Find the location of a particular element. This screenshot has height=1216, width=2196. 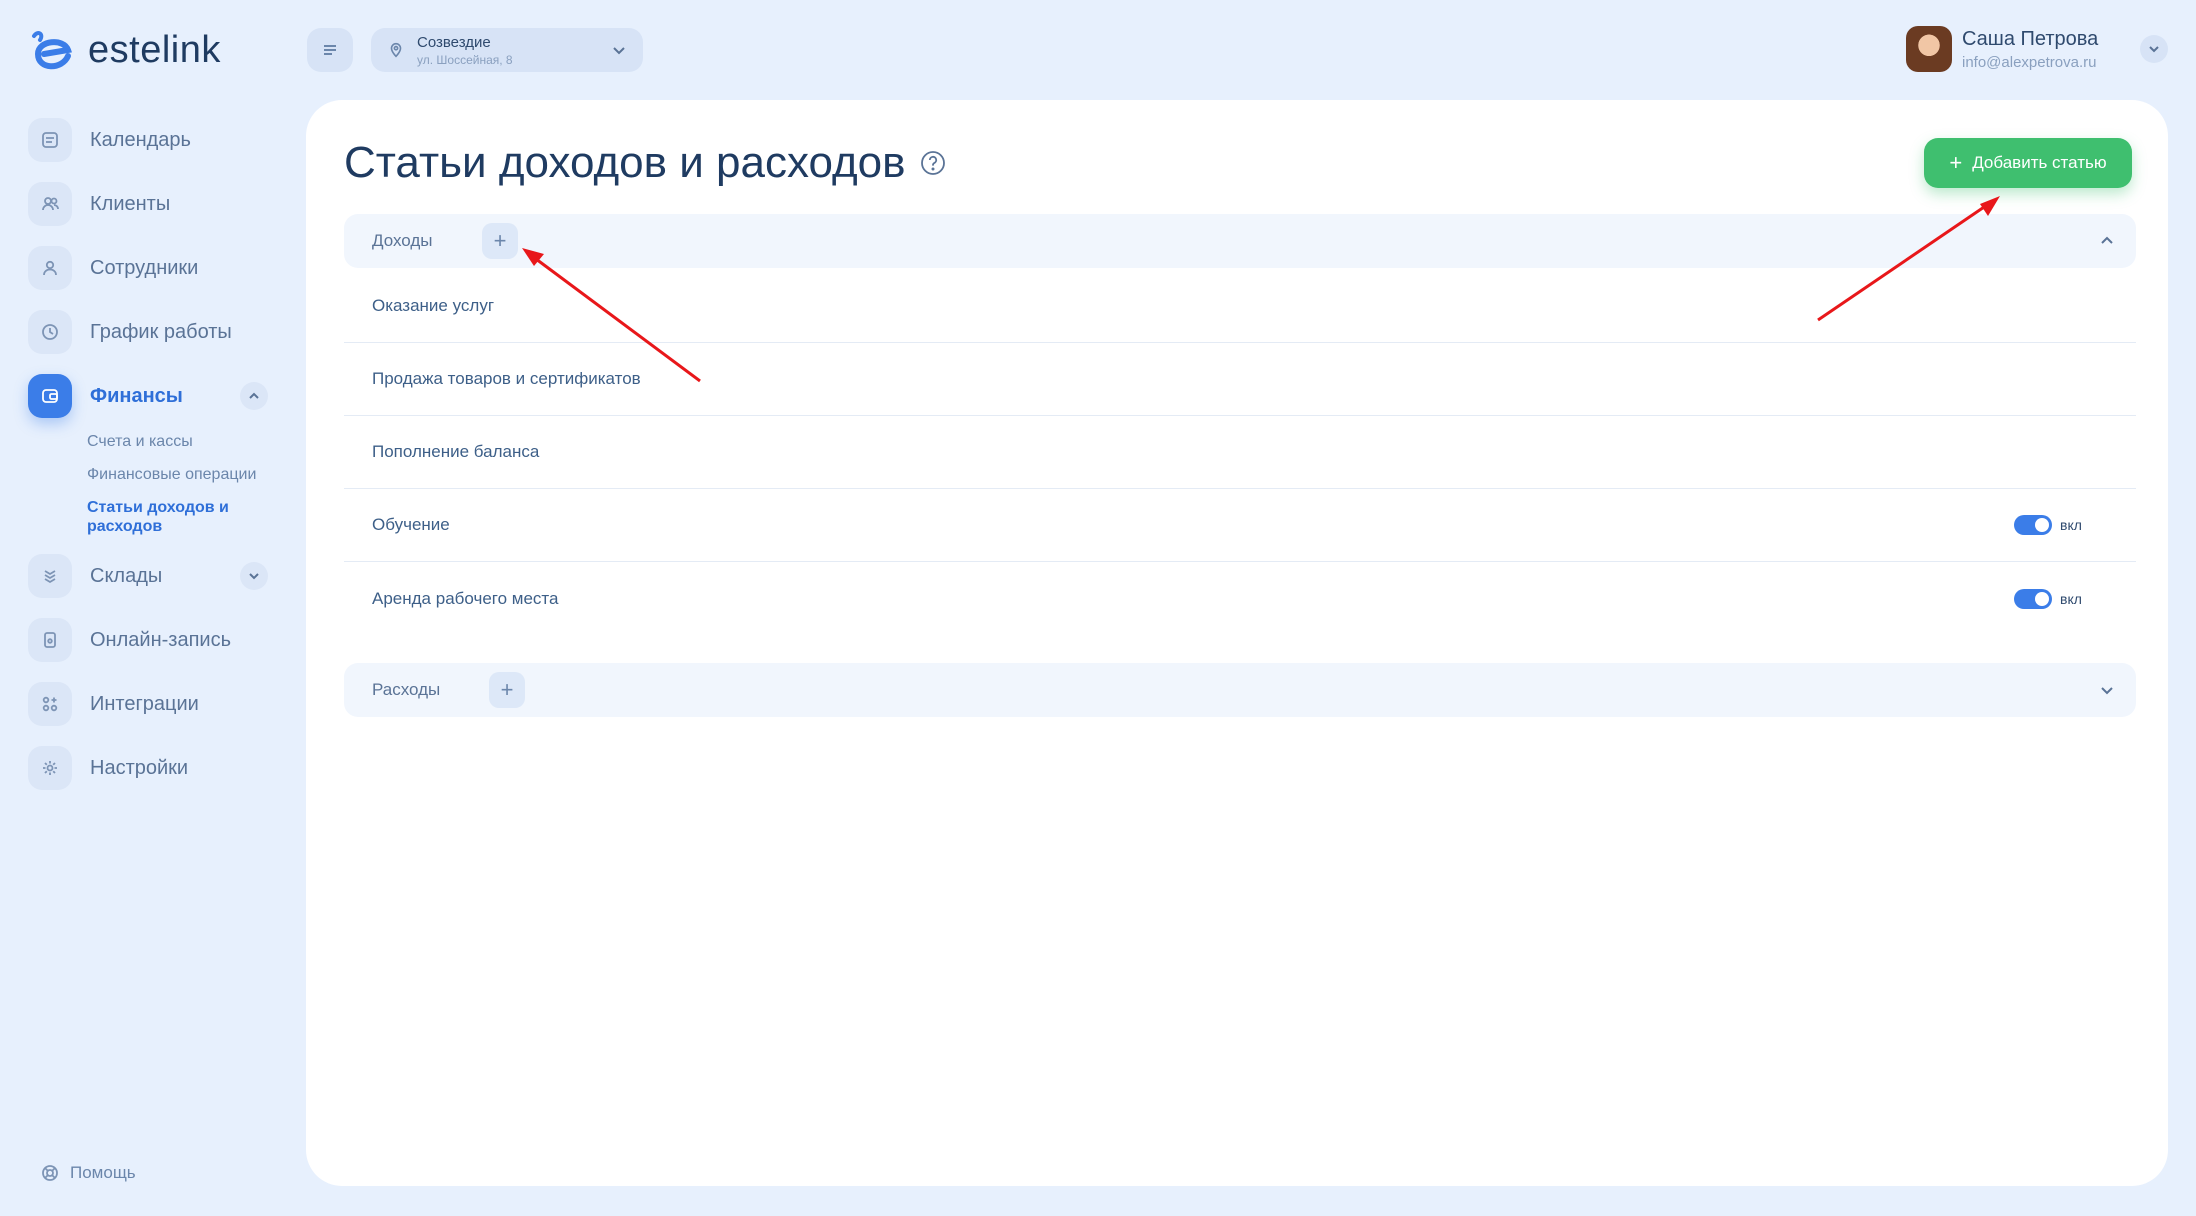

menu-icon is located at coordinates (330, 50).